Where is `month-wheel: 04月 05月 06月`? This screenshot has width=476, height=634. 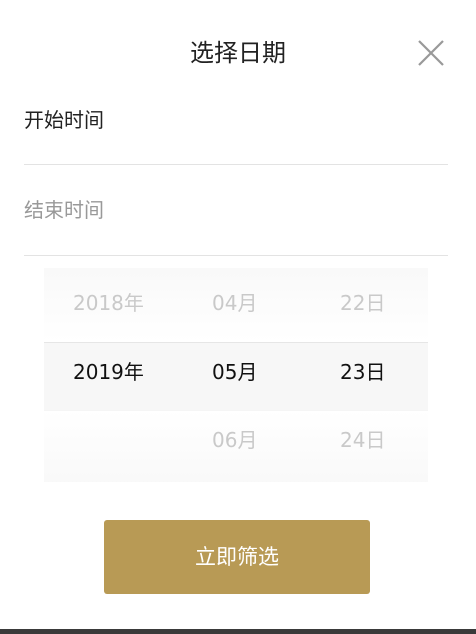 month-wheel: 04月 05月 06月 is located at coordinates (236, 375).